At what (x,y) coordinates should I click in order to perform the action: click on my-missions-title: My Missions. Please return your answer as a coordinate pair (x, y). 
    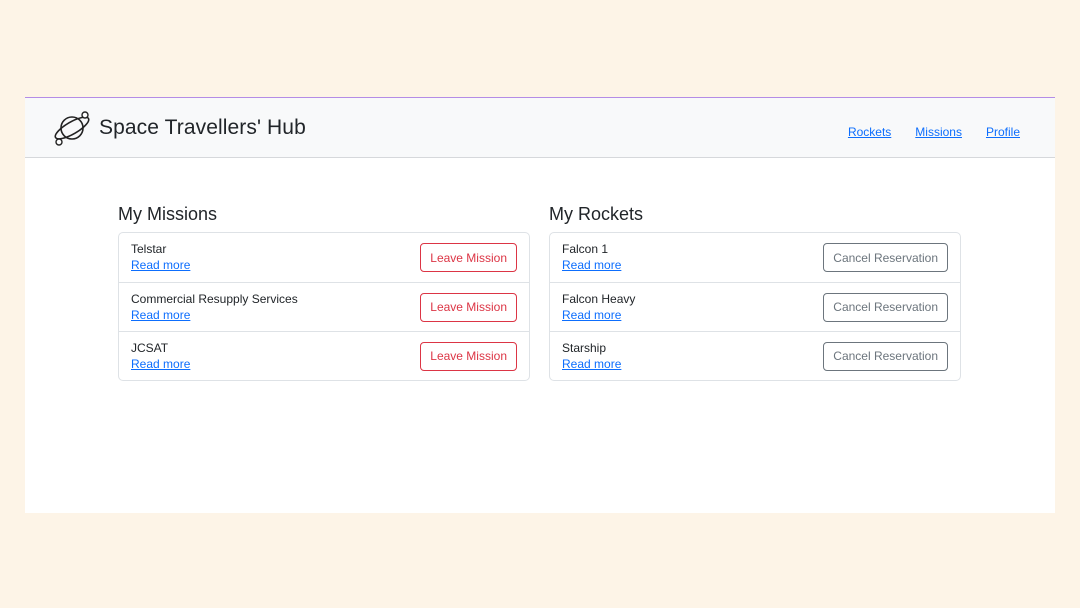
    Looking at the image, I should click on (168, 214).